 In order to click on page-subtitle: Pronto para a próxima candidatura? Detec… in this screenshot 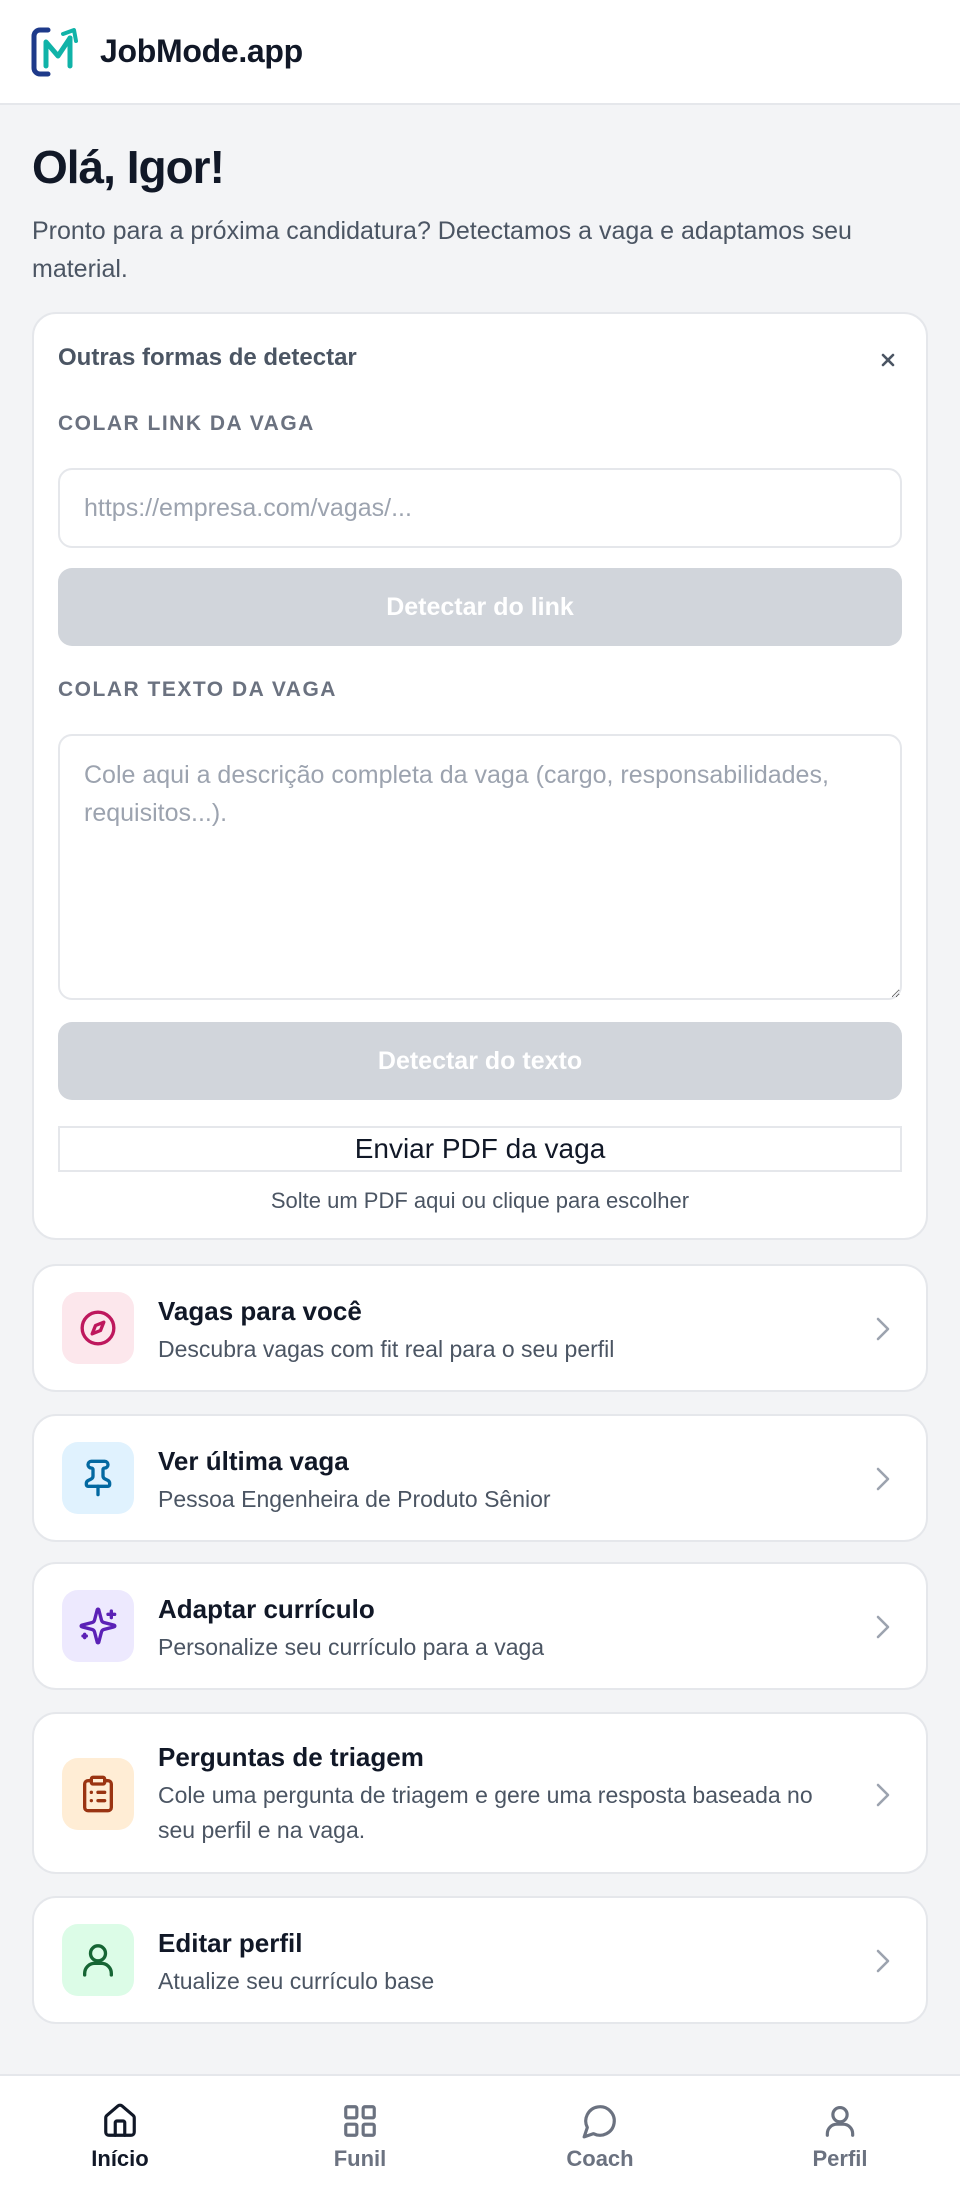, I will do `click(442, 250)`.